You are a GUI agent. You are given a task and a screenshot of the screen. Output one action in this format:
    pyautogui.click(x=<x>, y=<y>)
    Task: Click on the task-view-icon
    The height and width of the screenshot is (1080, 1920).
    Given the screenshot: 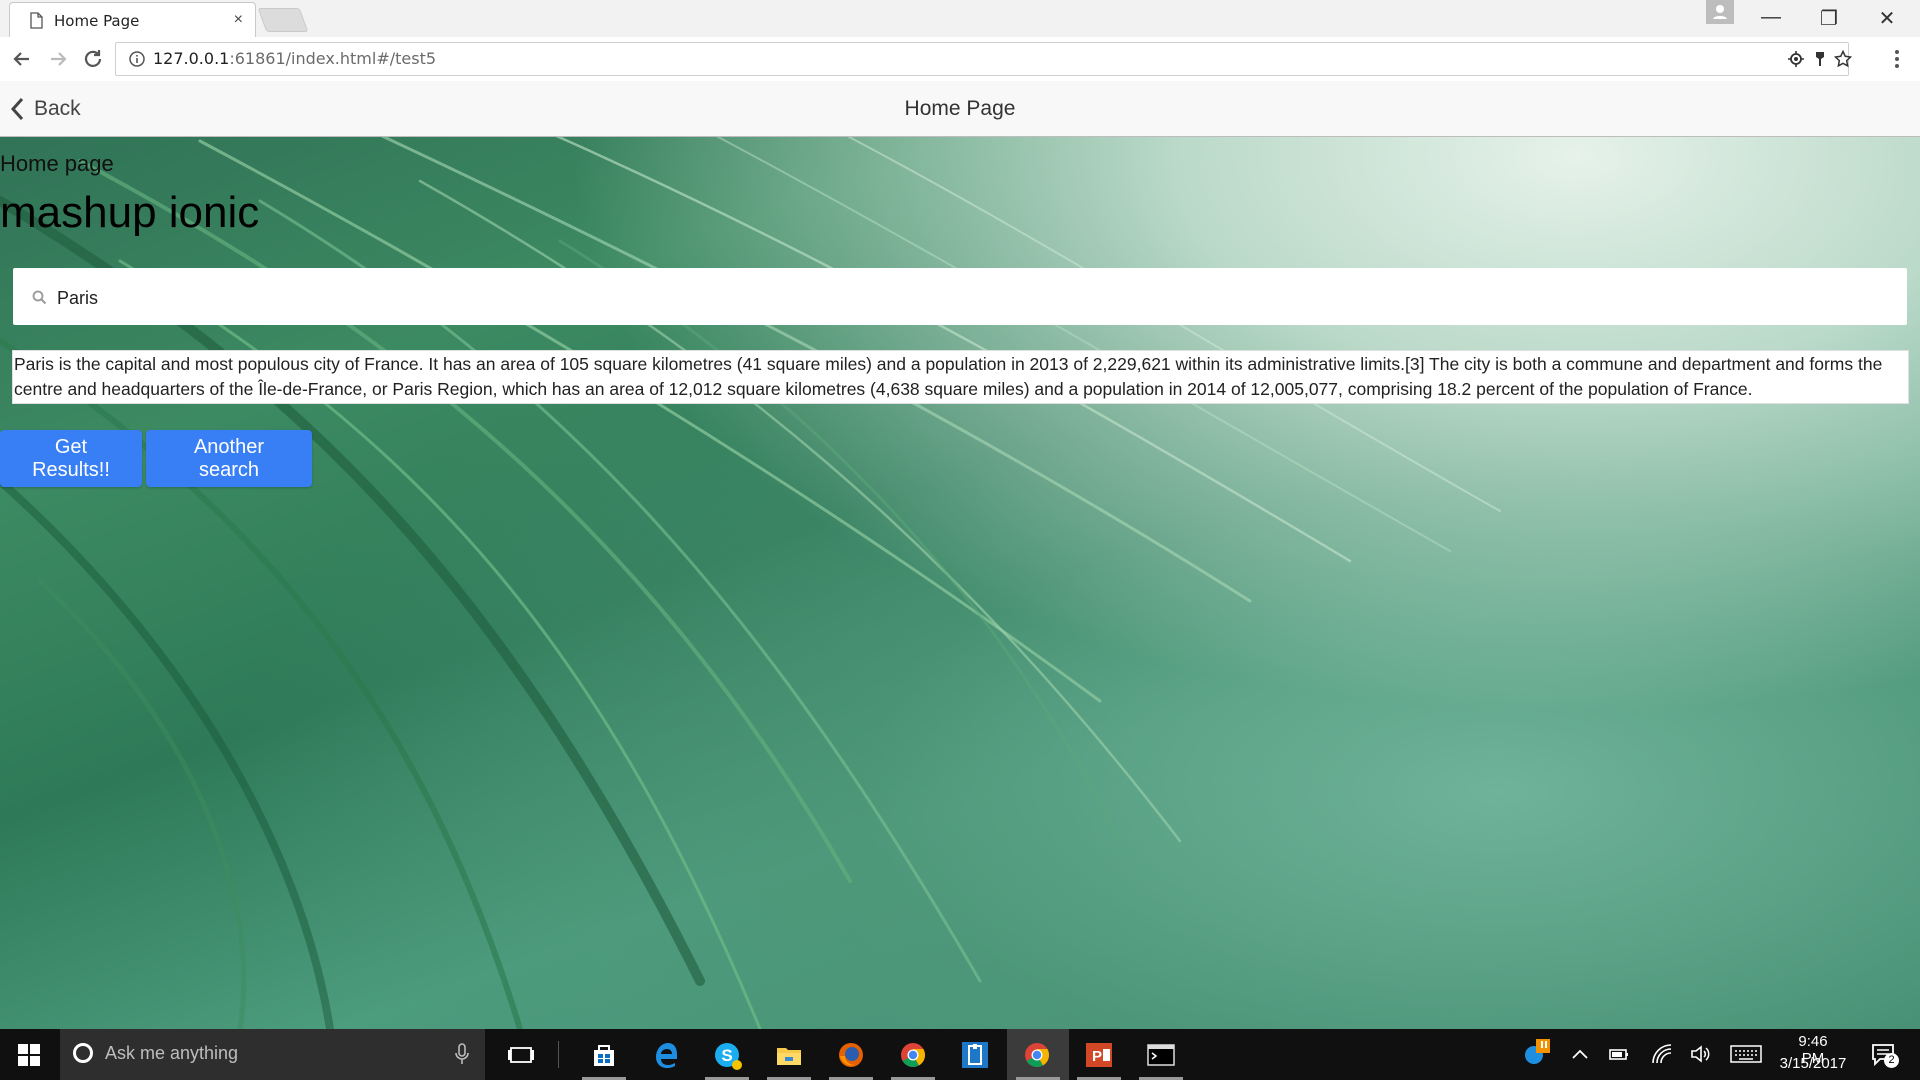 What is the action you would take?
    pyautogui.click(x=521, y=1055)
    